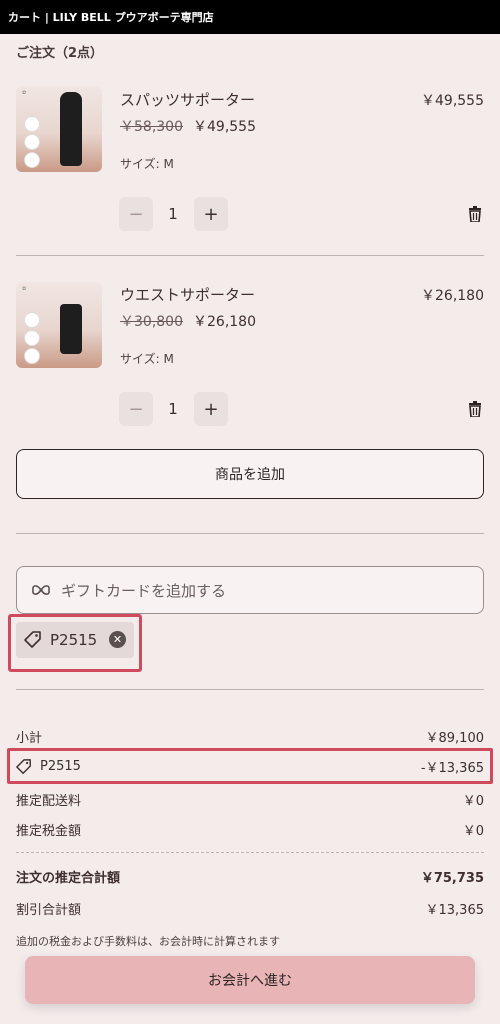 The width and height of the screenshot is (500, 1024). What do you see at coordinates (49, 801) in the screenshot?
I see `shipping-label: 推定配送料` at bounding box center [49, 801].